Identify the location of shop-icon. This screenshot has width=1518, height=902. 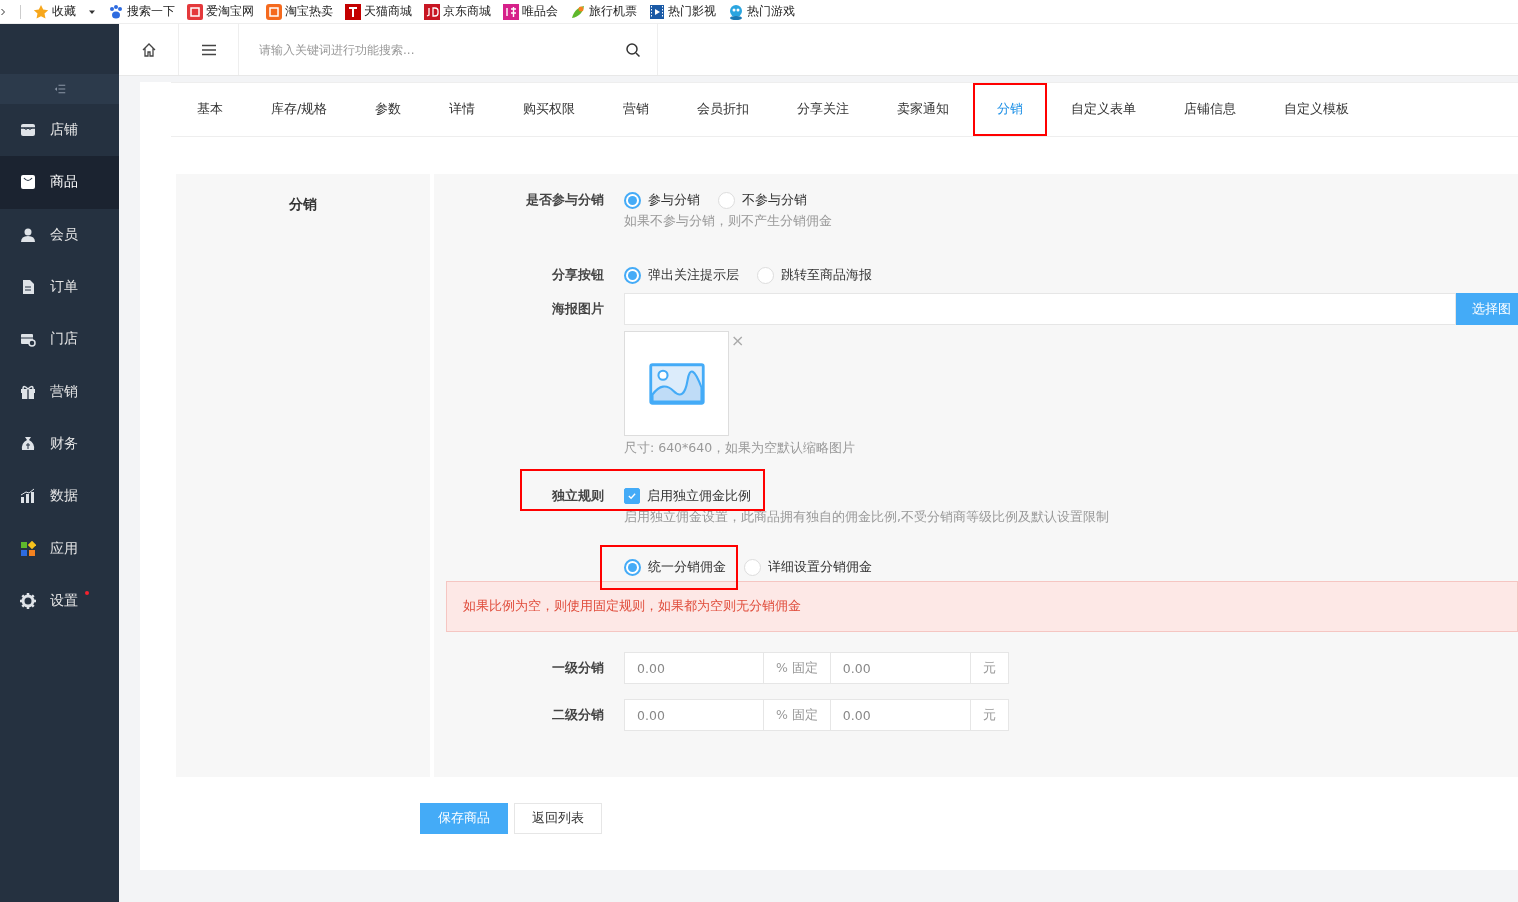
(28, 339).